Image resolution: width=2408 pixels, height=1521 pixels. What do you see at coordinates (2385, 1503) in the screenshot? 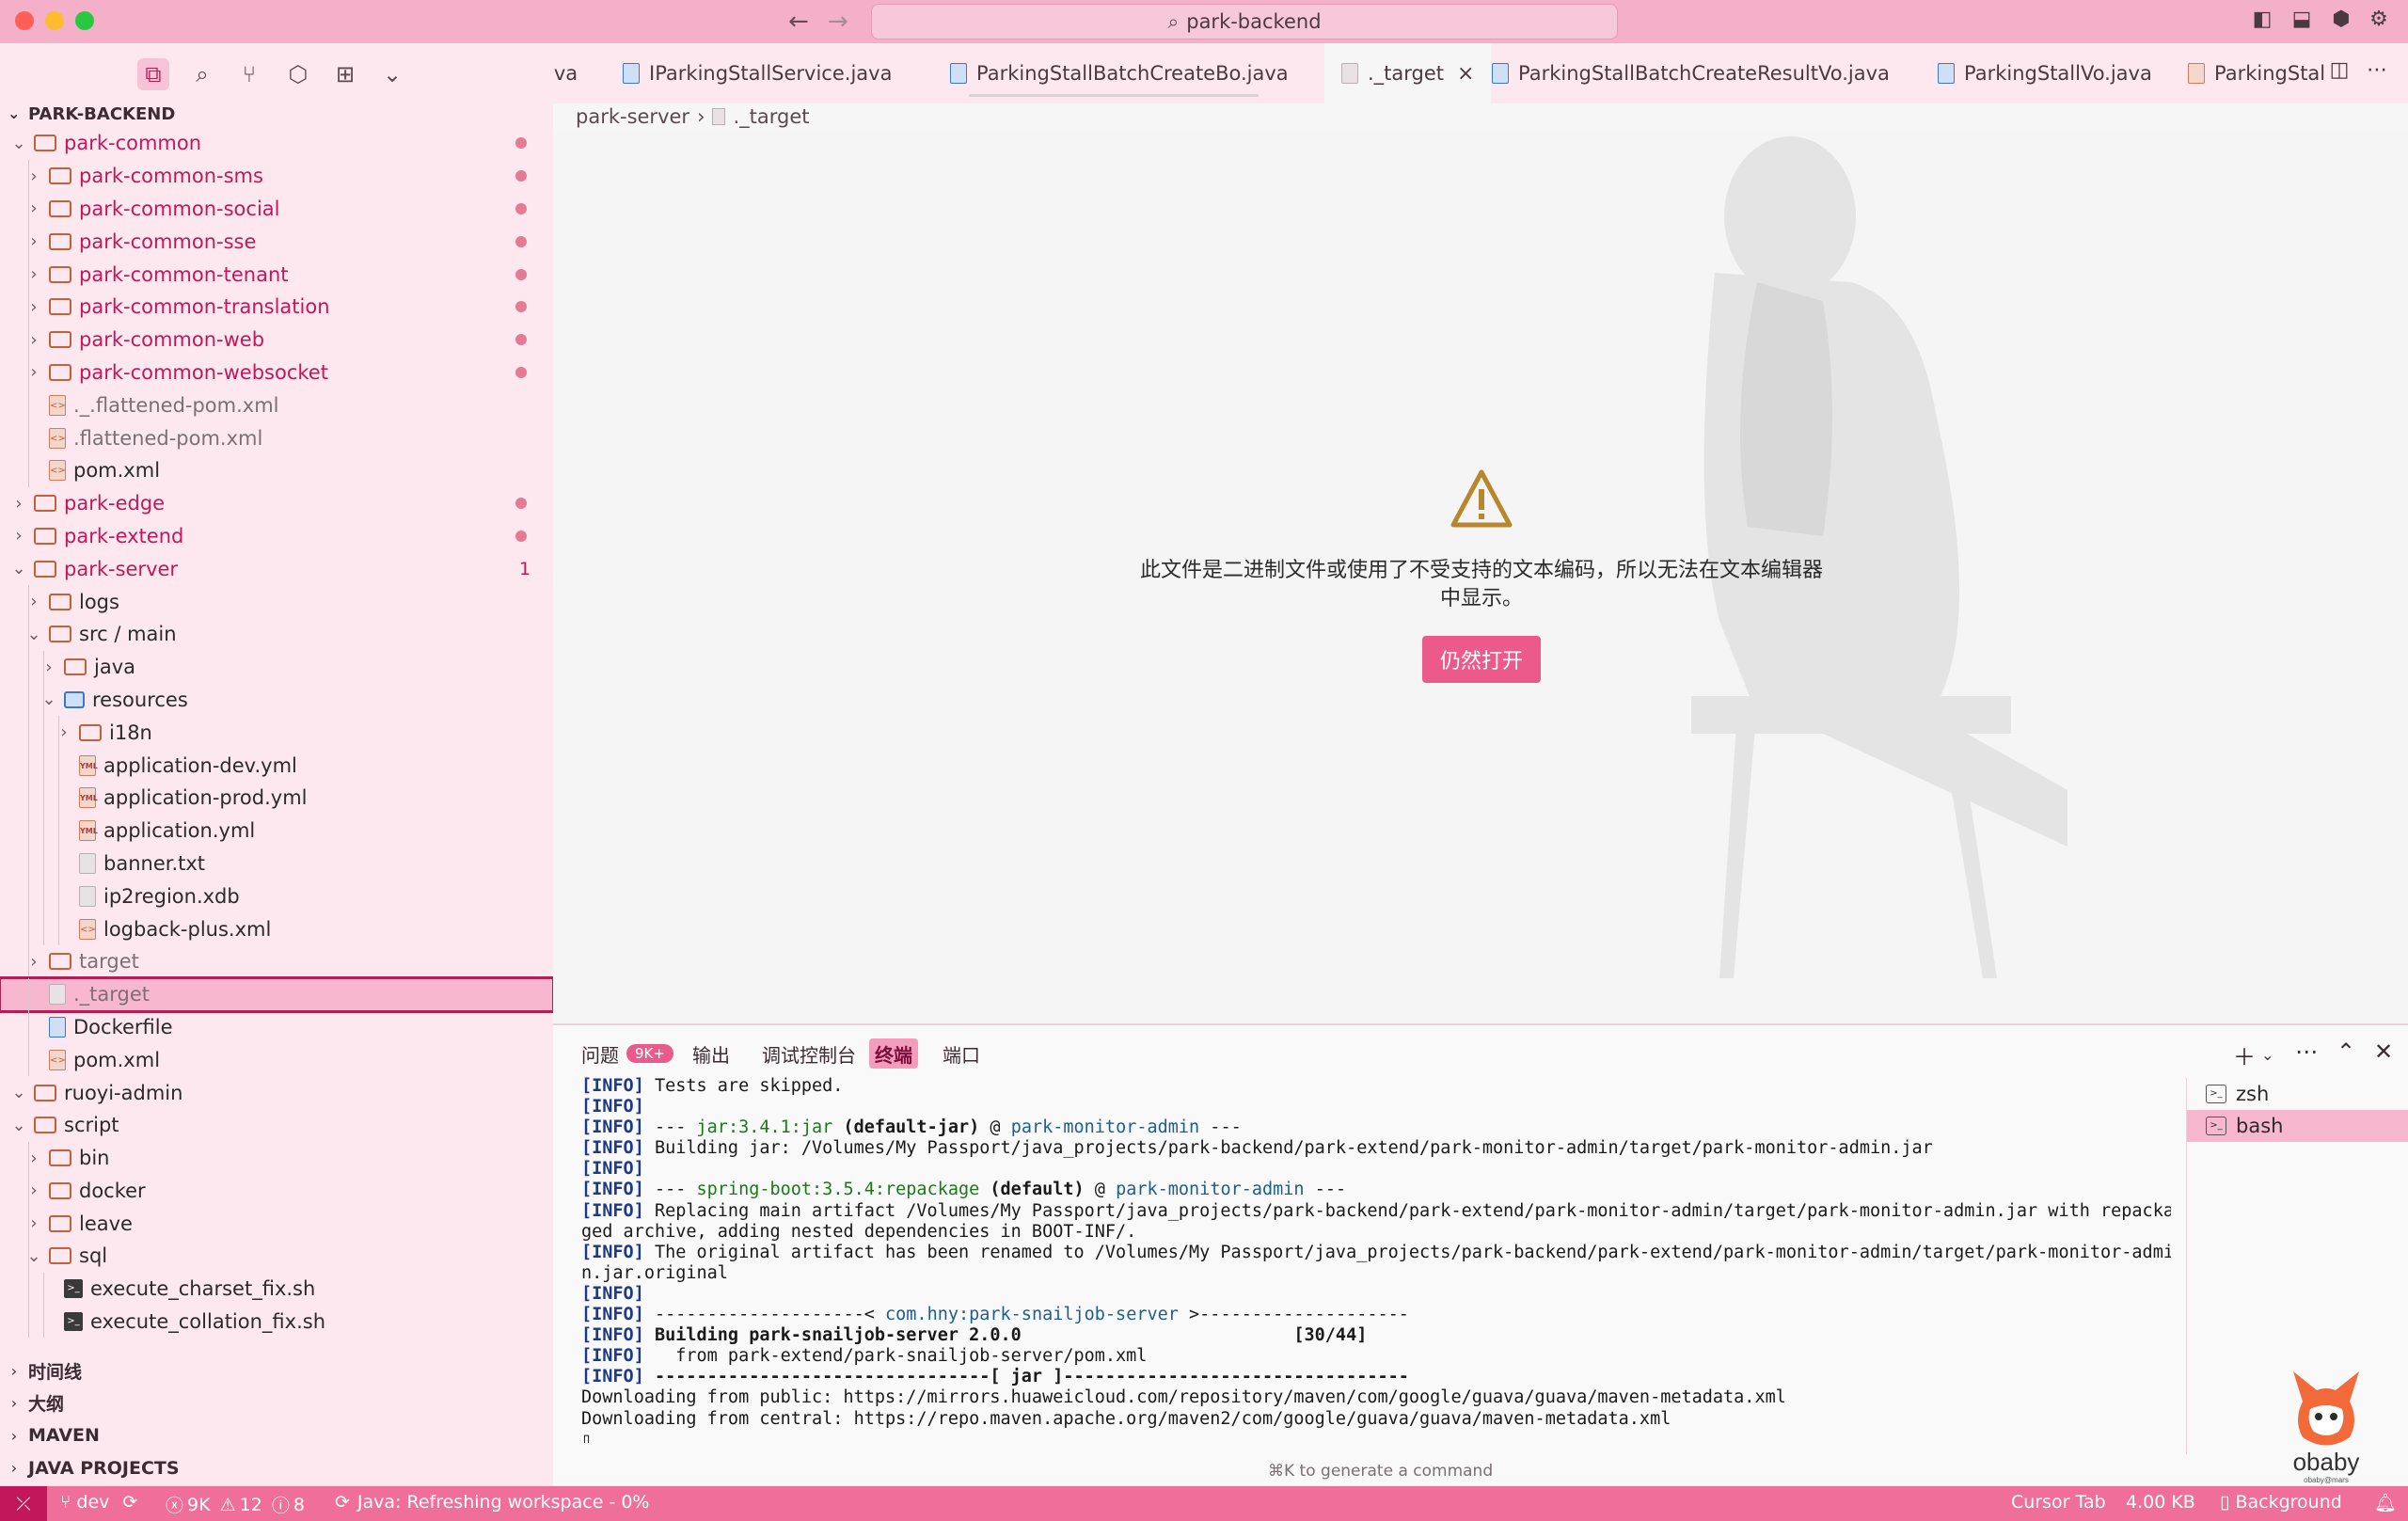
I see `notifications-bell-icon: 🔔︎` at bounding box center [2385, 1503].